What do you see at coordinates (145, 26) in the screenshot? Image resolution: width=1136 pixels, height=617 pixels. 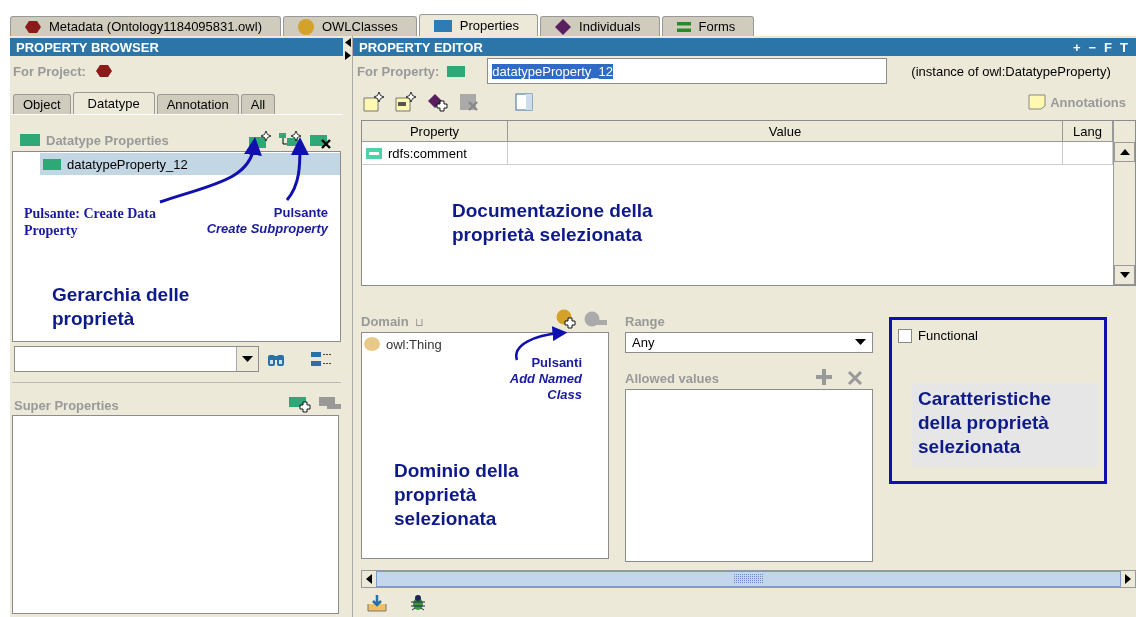 I see `tab: Metadata (Ontology1184095831.owl)` at bounding box center [145, 26].